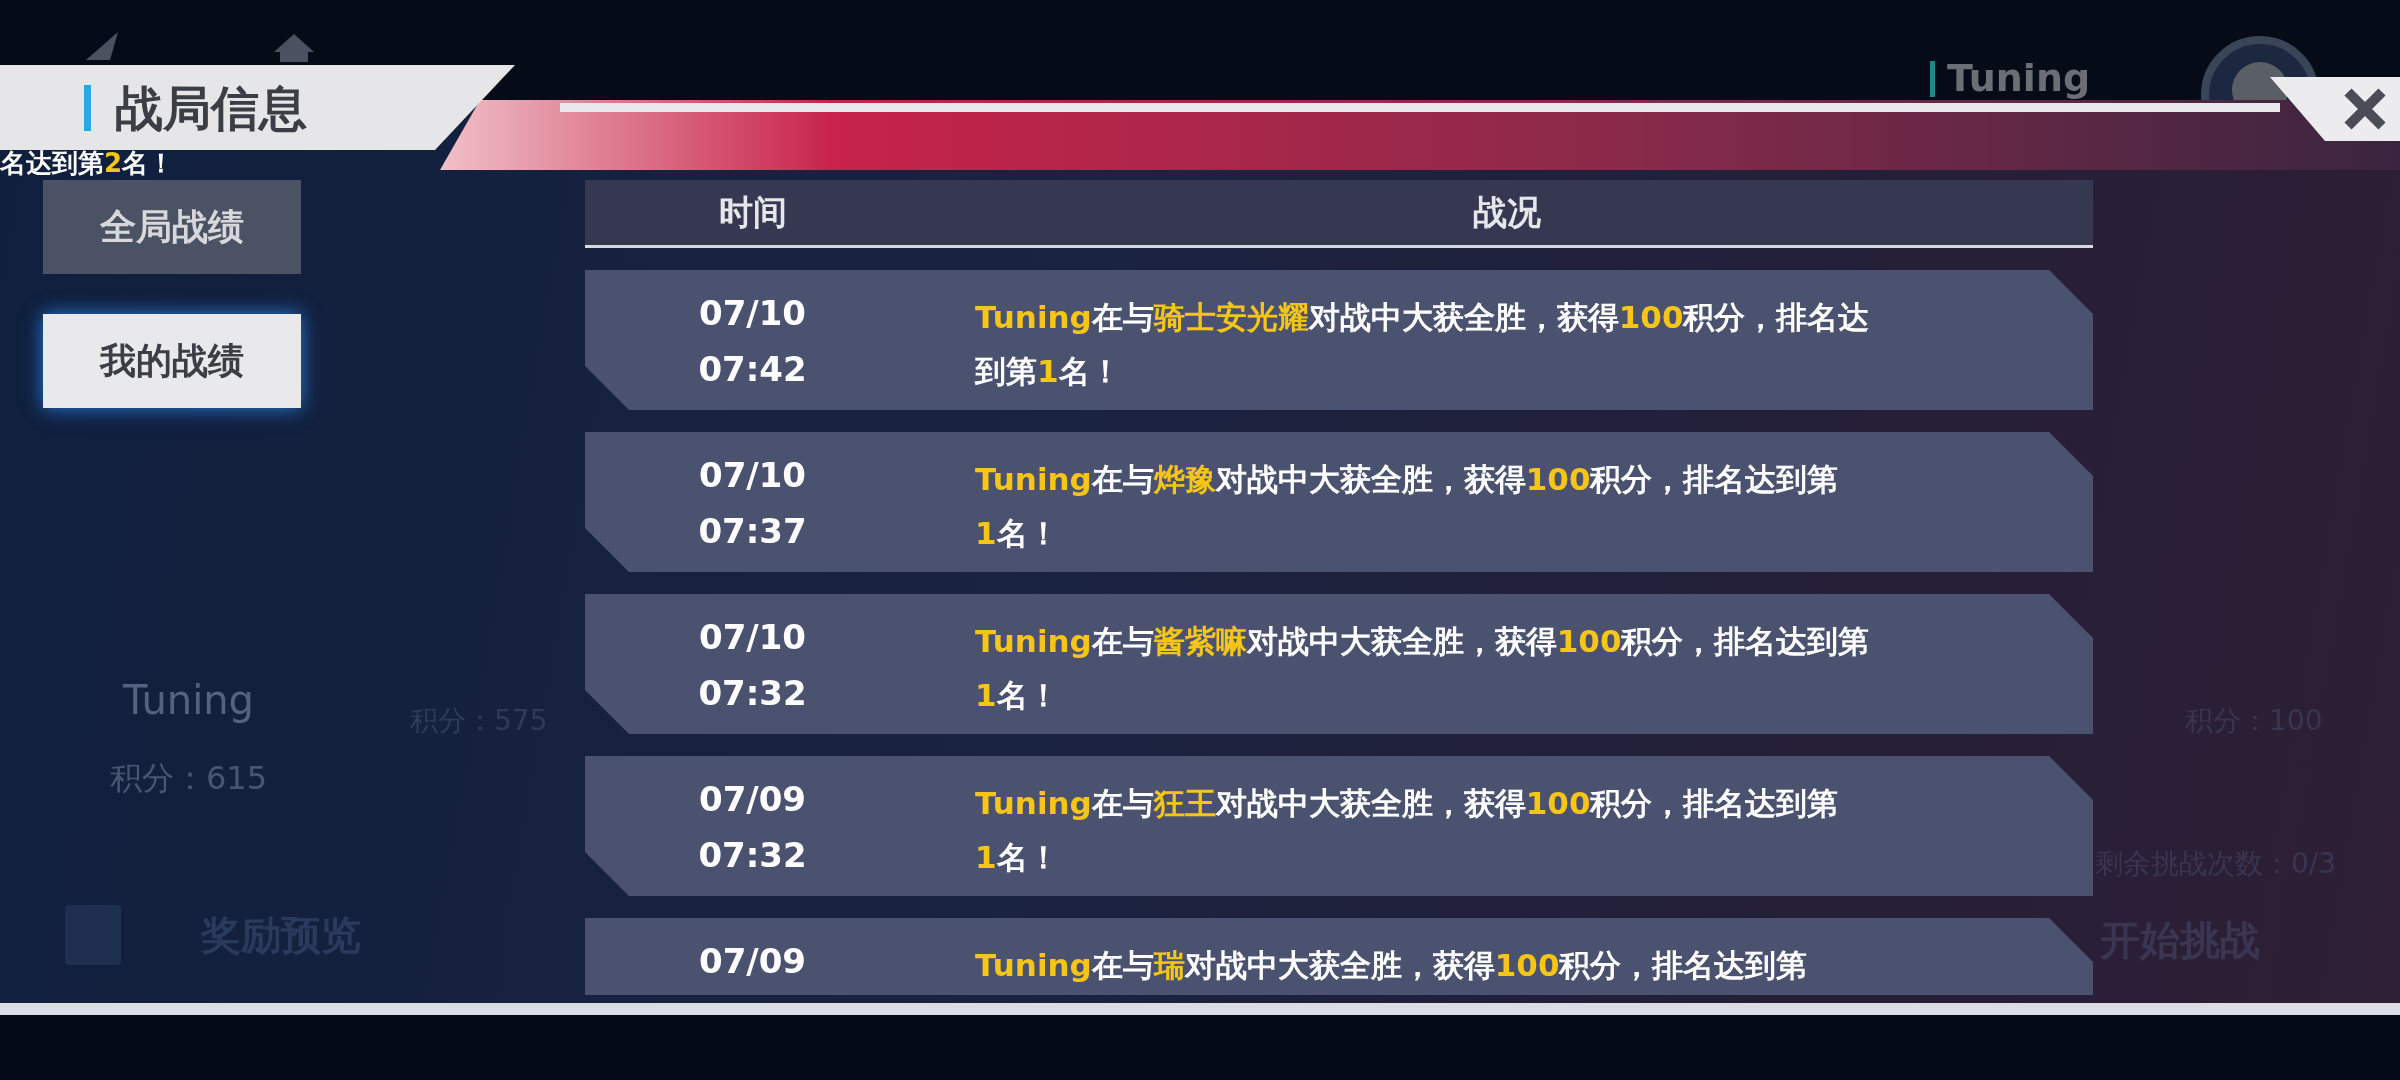 This screenshot has width=2400, height=1080. What do you see at coordinates (1422, 641) in the screenshot?
I see `record-text: Tuning在与酱紫嘛对战中大获全胜，获得100积分，排名达到第` at bounding box center [1422, 641].